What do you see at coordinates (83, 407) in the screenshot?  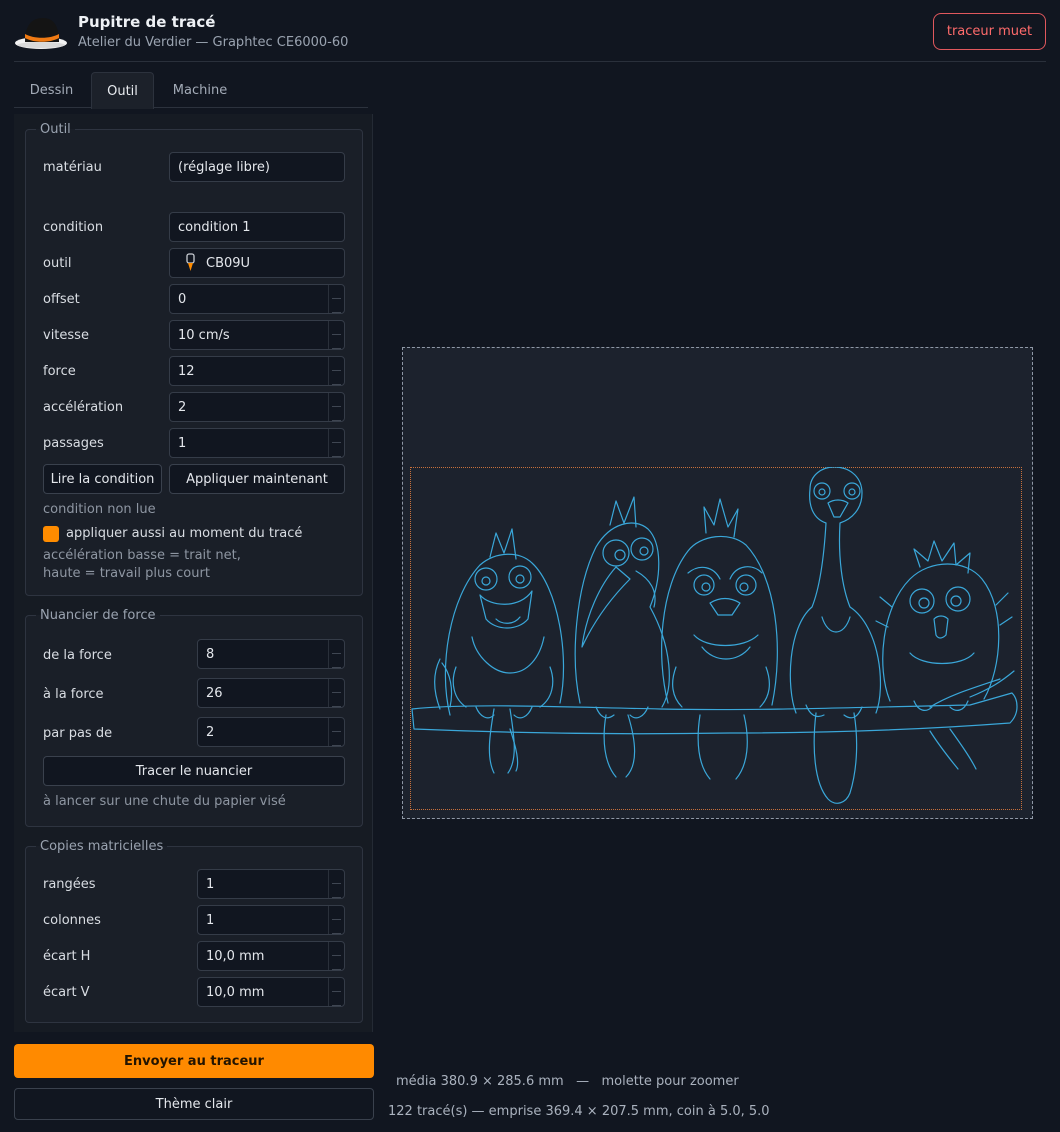 I see `acceleration-label: accélération` at bounding box center [83, 407].